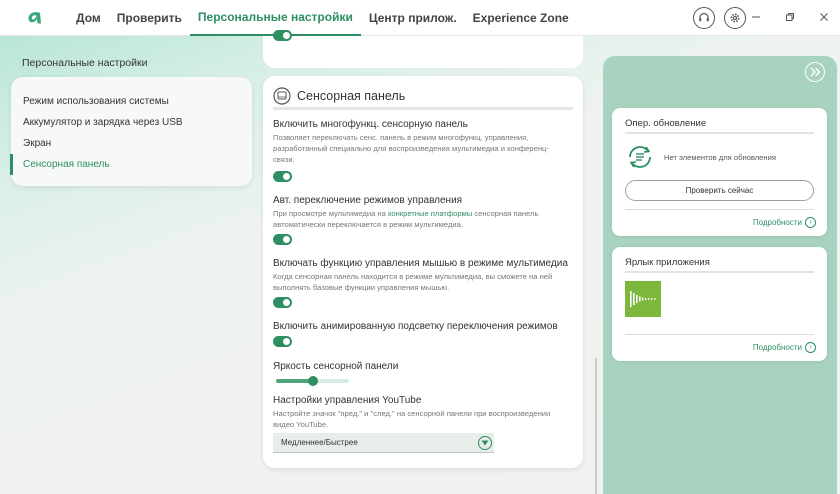  What do you see at coordinates (282, 239) in the screenshot?
I see `auto-switch-toggle` at bounding box center [282, 239].